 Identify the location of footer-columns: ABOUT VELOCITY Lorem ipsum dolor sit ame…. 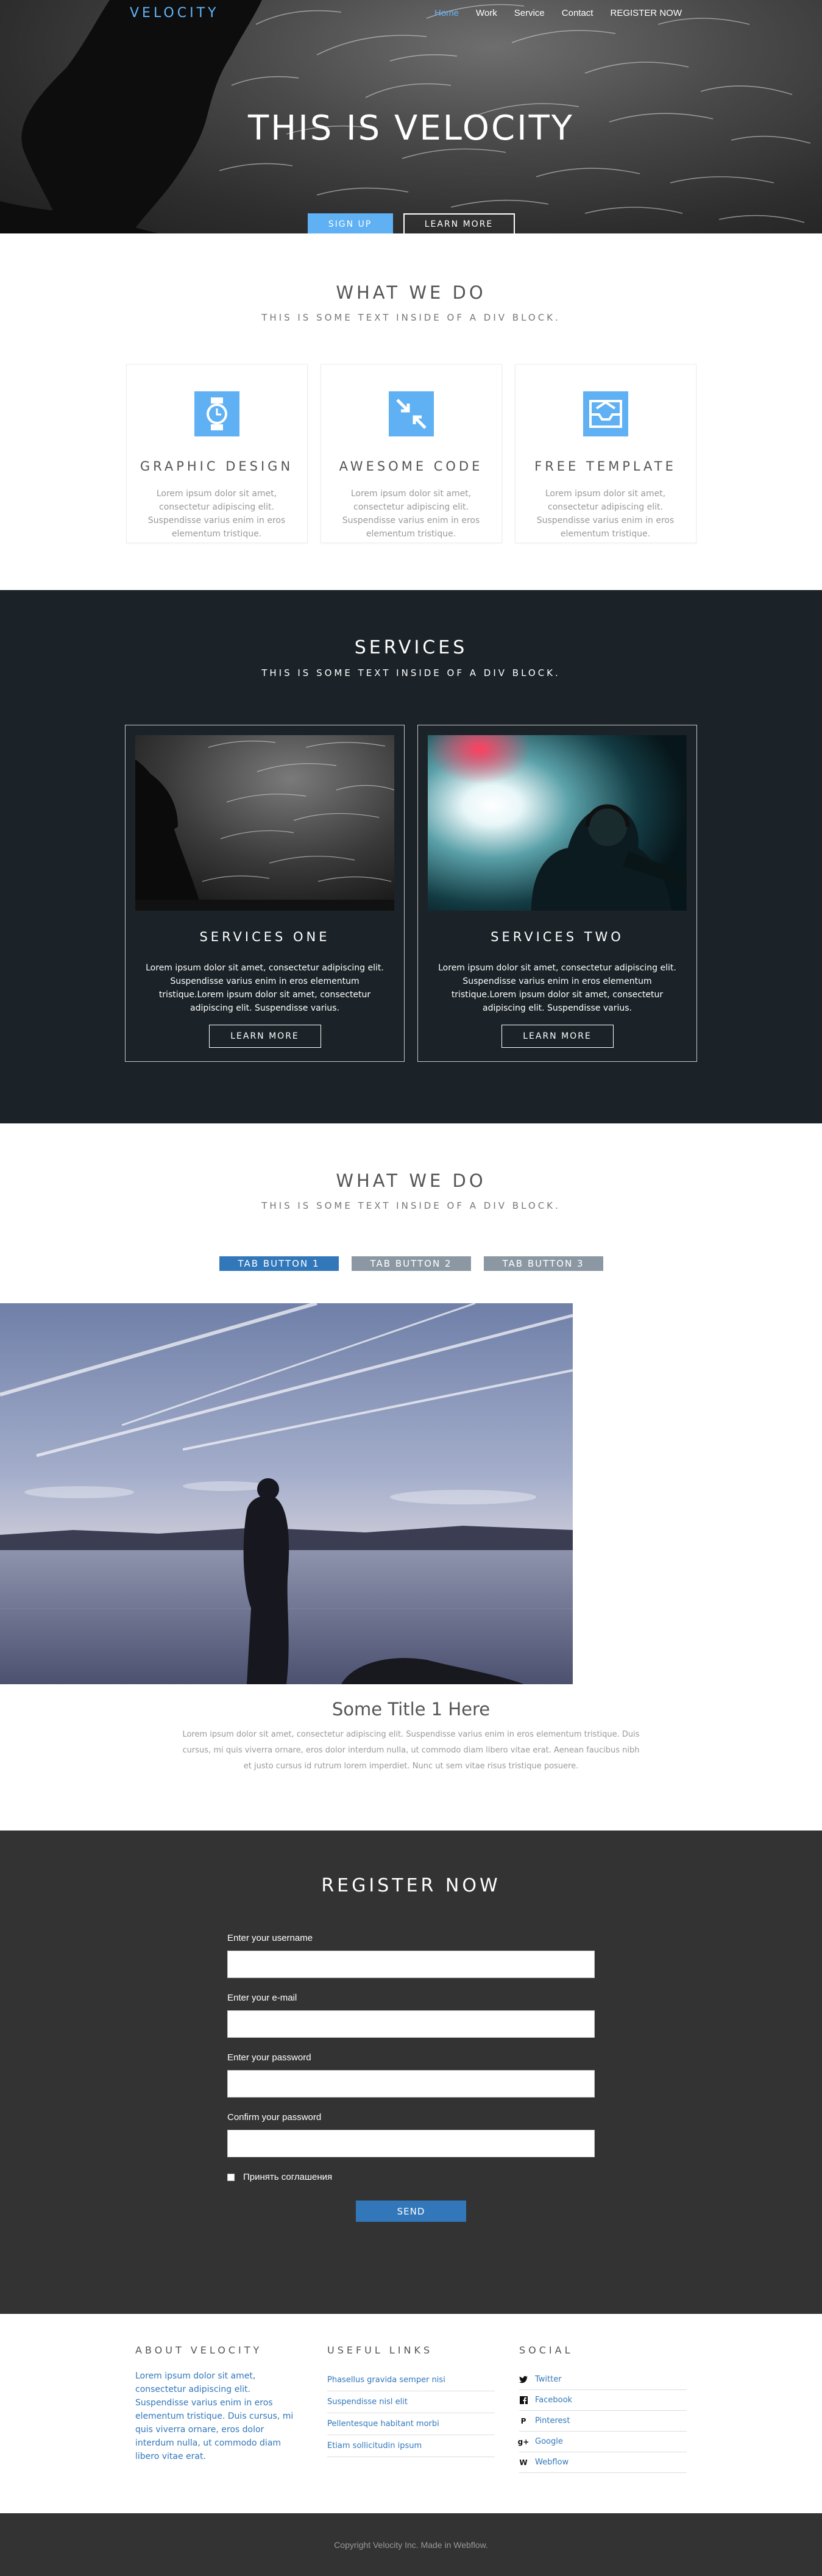
(411, 2408).